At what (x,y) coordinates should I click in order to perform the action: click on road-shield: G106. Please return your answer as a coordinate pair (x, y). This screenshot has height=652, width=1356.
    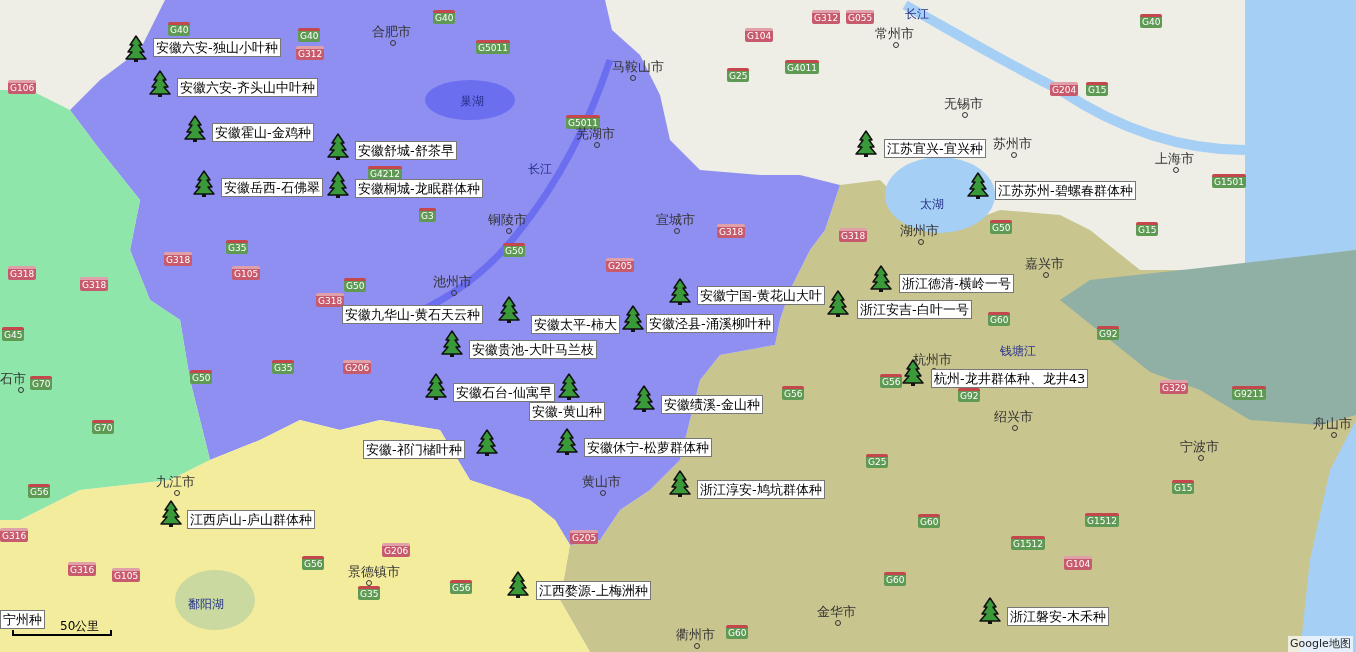
    Looking at the image, I should click on (22, 87).